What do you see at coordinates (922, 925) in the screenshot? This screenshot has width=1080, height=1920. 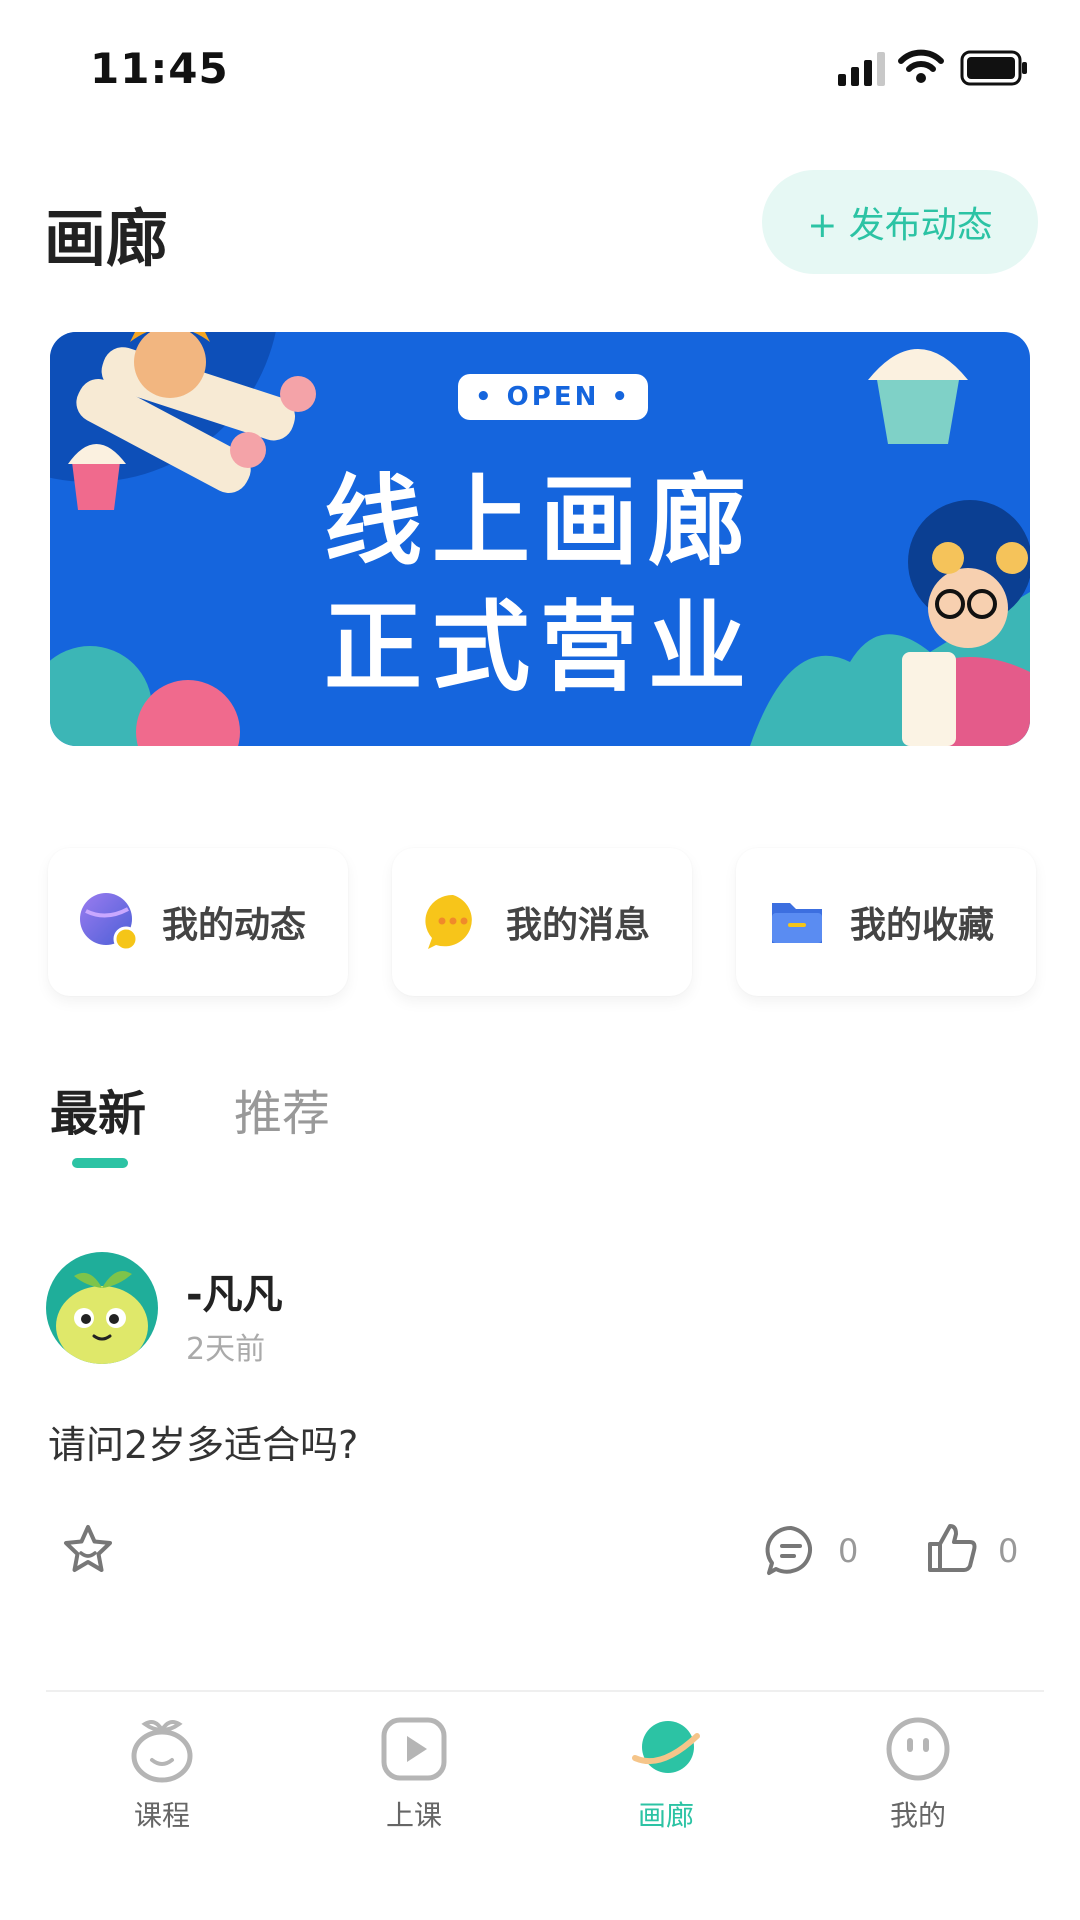 I see `my-favorites-label: 我的收藏` at bounding box center [922, 925].